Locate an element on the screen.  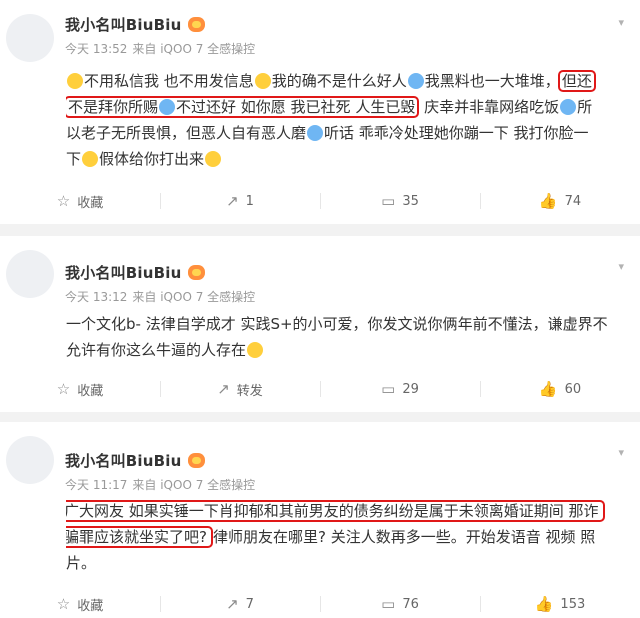
text-line: 骗罪应该就坐实了吧? 律师朋友在哪里? 关注人数再多一些。开始发语音 视频 照 is located at coordinates (349, 537).